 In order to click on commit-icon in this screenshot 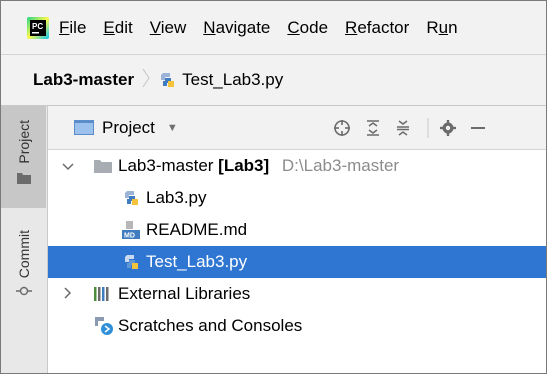, I will do `click(23, 291)`.